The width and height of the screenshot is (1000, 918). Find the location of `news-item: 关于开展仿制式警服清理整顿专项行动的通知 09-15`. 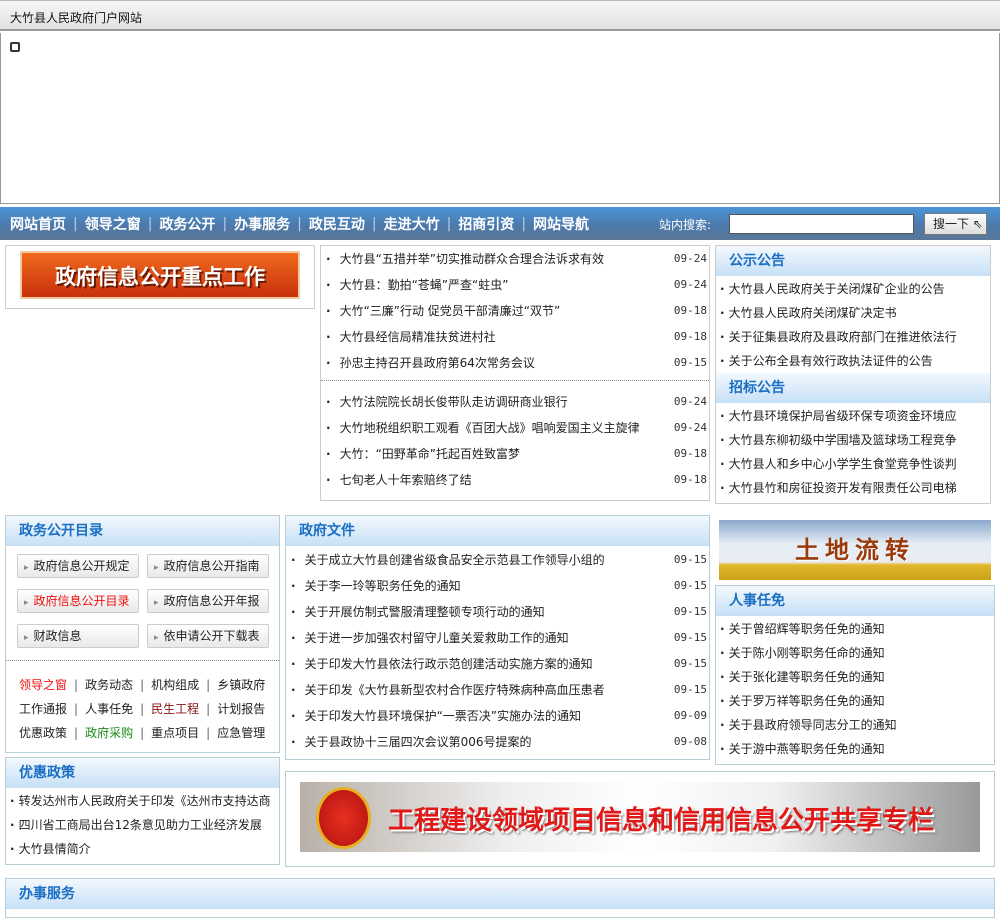

news-item: 关于开展仿制式警服清理整顿专项行动的通知 09-15 is located at coordinates (497, 612).